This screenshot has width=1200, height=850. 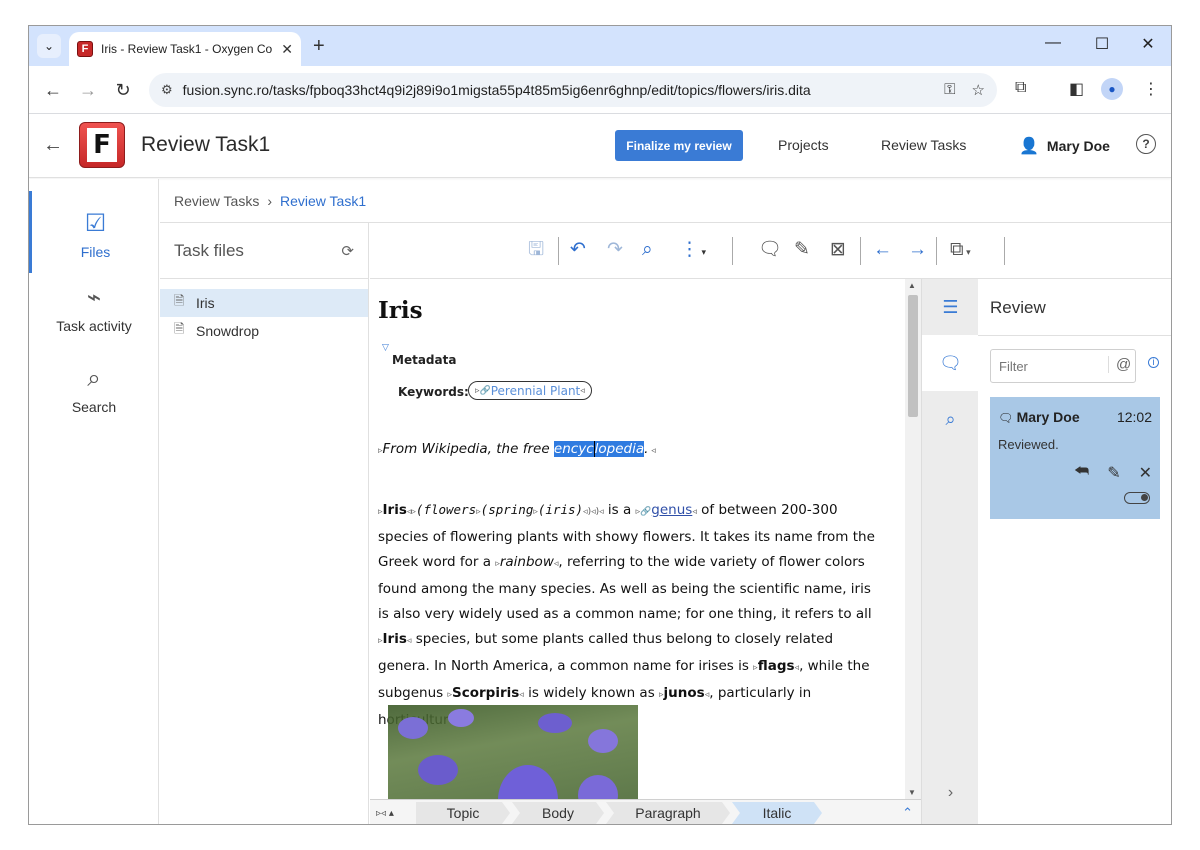 What do you see at coordinates (923, 145) in the screenshot?
I see `nav-review-tasks: Review Tasks` at bounding box center [923, 145].